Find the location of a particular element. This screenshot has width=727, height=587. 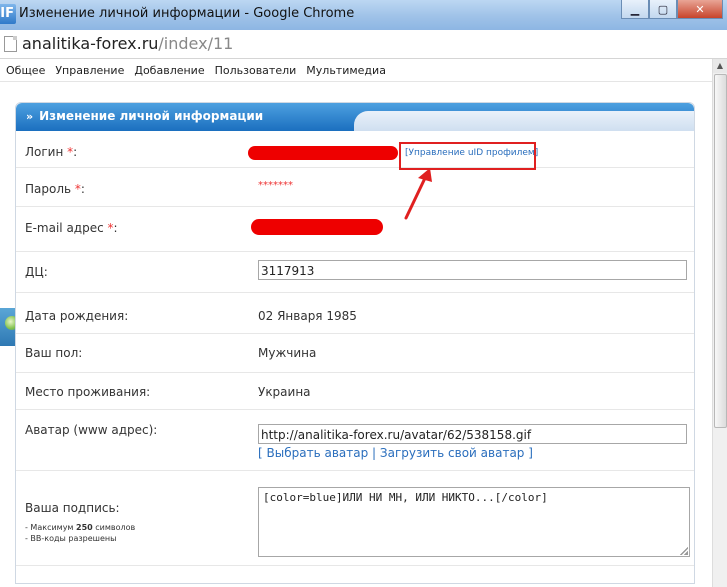

window-controls: ▁ ▢ ✕ is located at coordinates (672, 10).